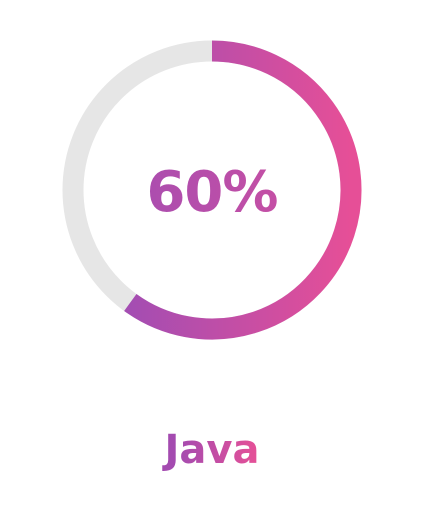  I want to click on skill-name: Java, so click(212, 450).